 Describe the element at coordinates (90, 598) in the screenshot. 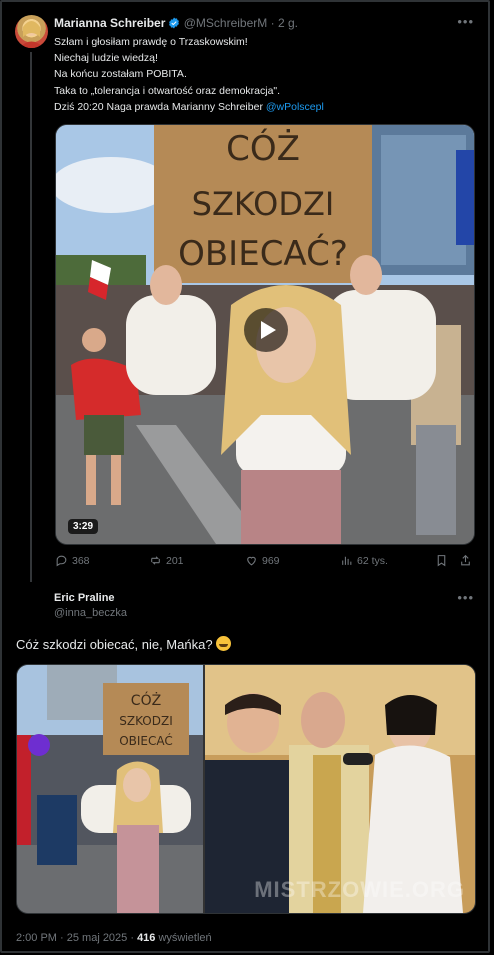

I see `author-name: Eric Praline` at that location.